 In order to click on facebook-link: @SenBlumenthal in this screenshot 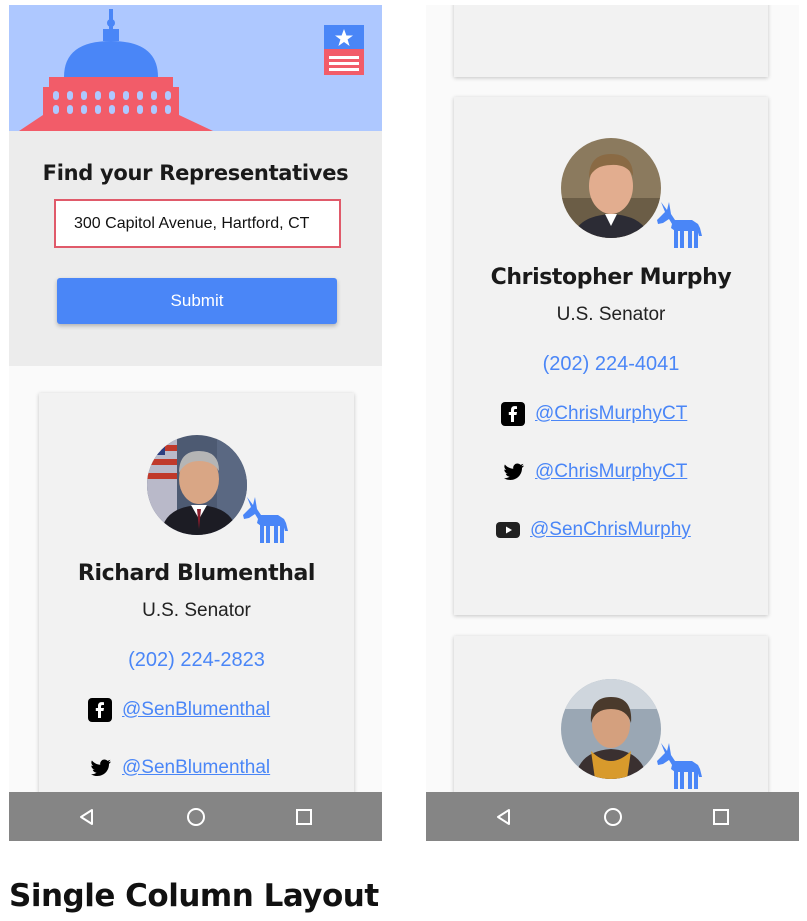, I will do `click(179, 710)`.